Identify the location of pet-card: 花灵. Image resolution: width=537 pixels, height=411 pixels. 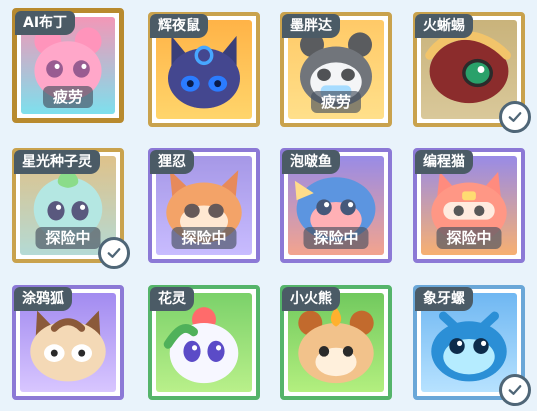
(204, 342).